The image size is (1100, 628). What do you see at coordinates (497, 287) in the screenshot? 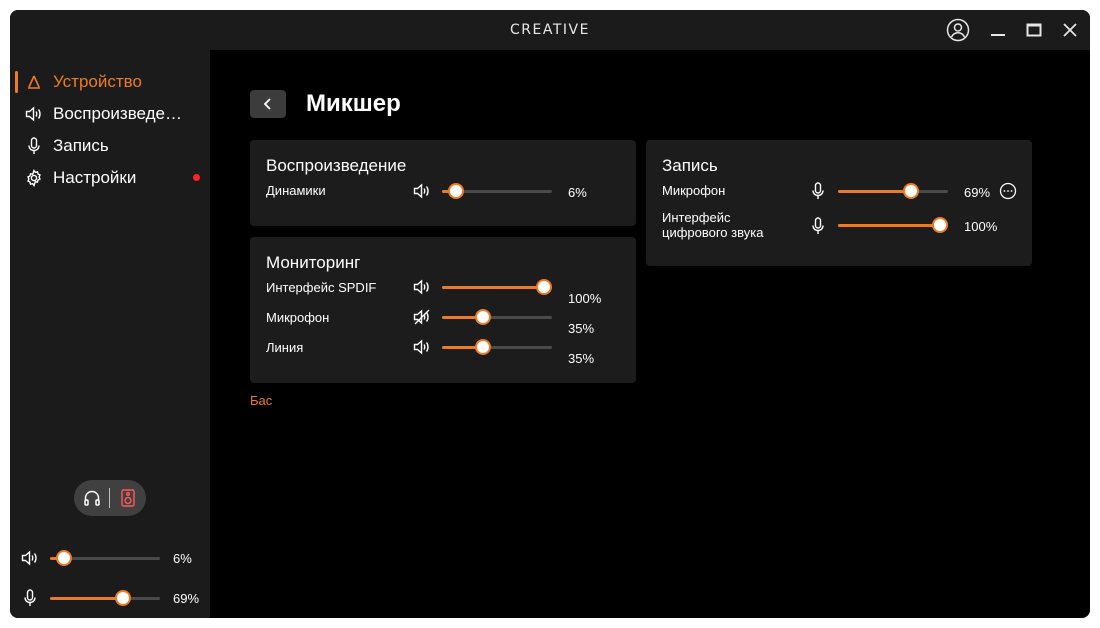
I see `spdif-monitor-slider` at bounding box center [497, 287].